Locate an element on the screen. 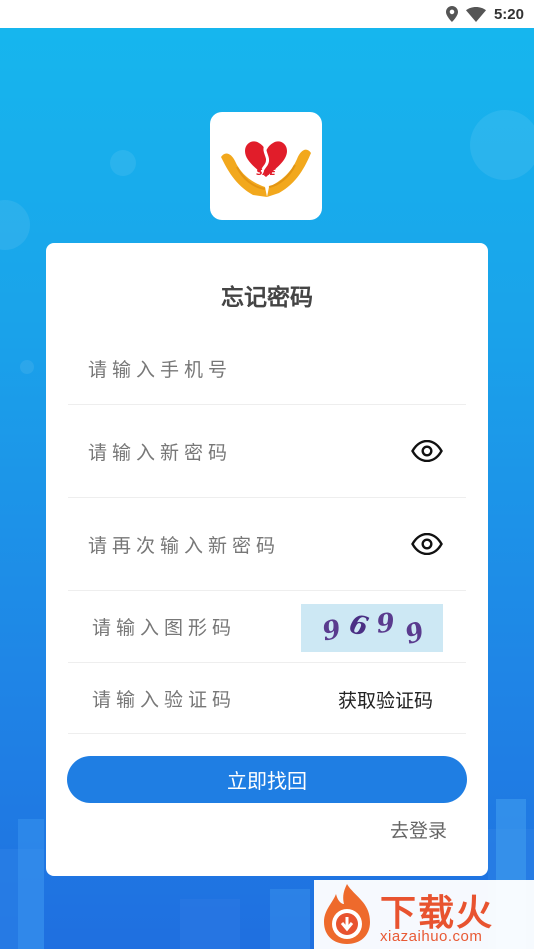  app-logo: SAE is located at coordinates (266, 166).